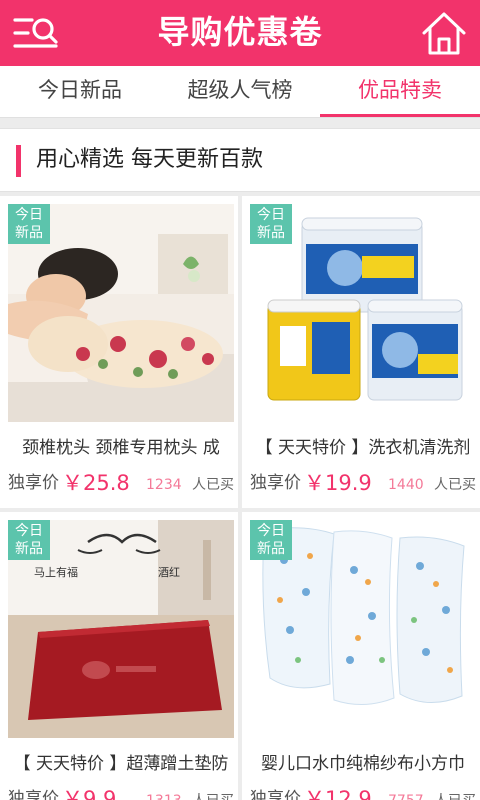 This screenshot has height=800, width=480. Describe the element at coordinates (80, 91) in the screenshot. I see `tab-today-new: 今日新品` at that location.